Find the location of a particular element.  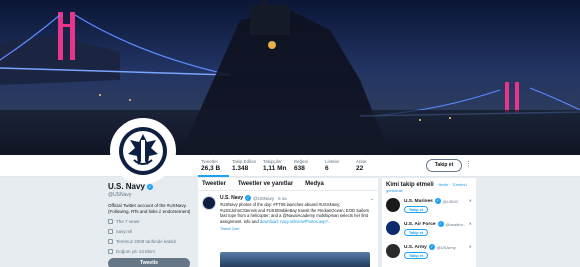

stat-following: Takip Edilen 1.348 is located at coordinates (244, 167).